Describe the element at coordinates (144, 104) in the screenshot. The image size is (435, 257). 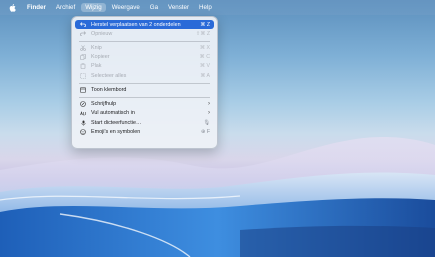
I see `menu-item-writing-tools: Schrijfhulp ›` at that location.